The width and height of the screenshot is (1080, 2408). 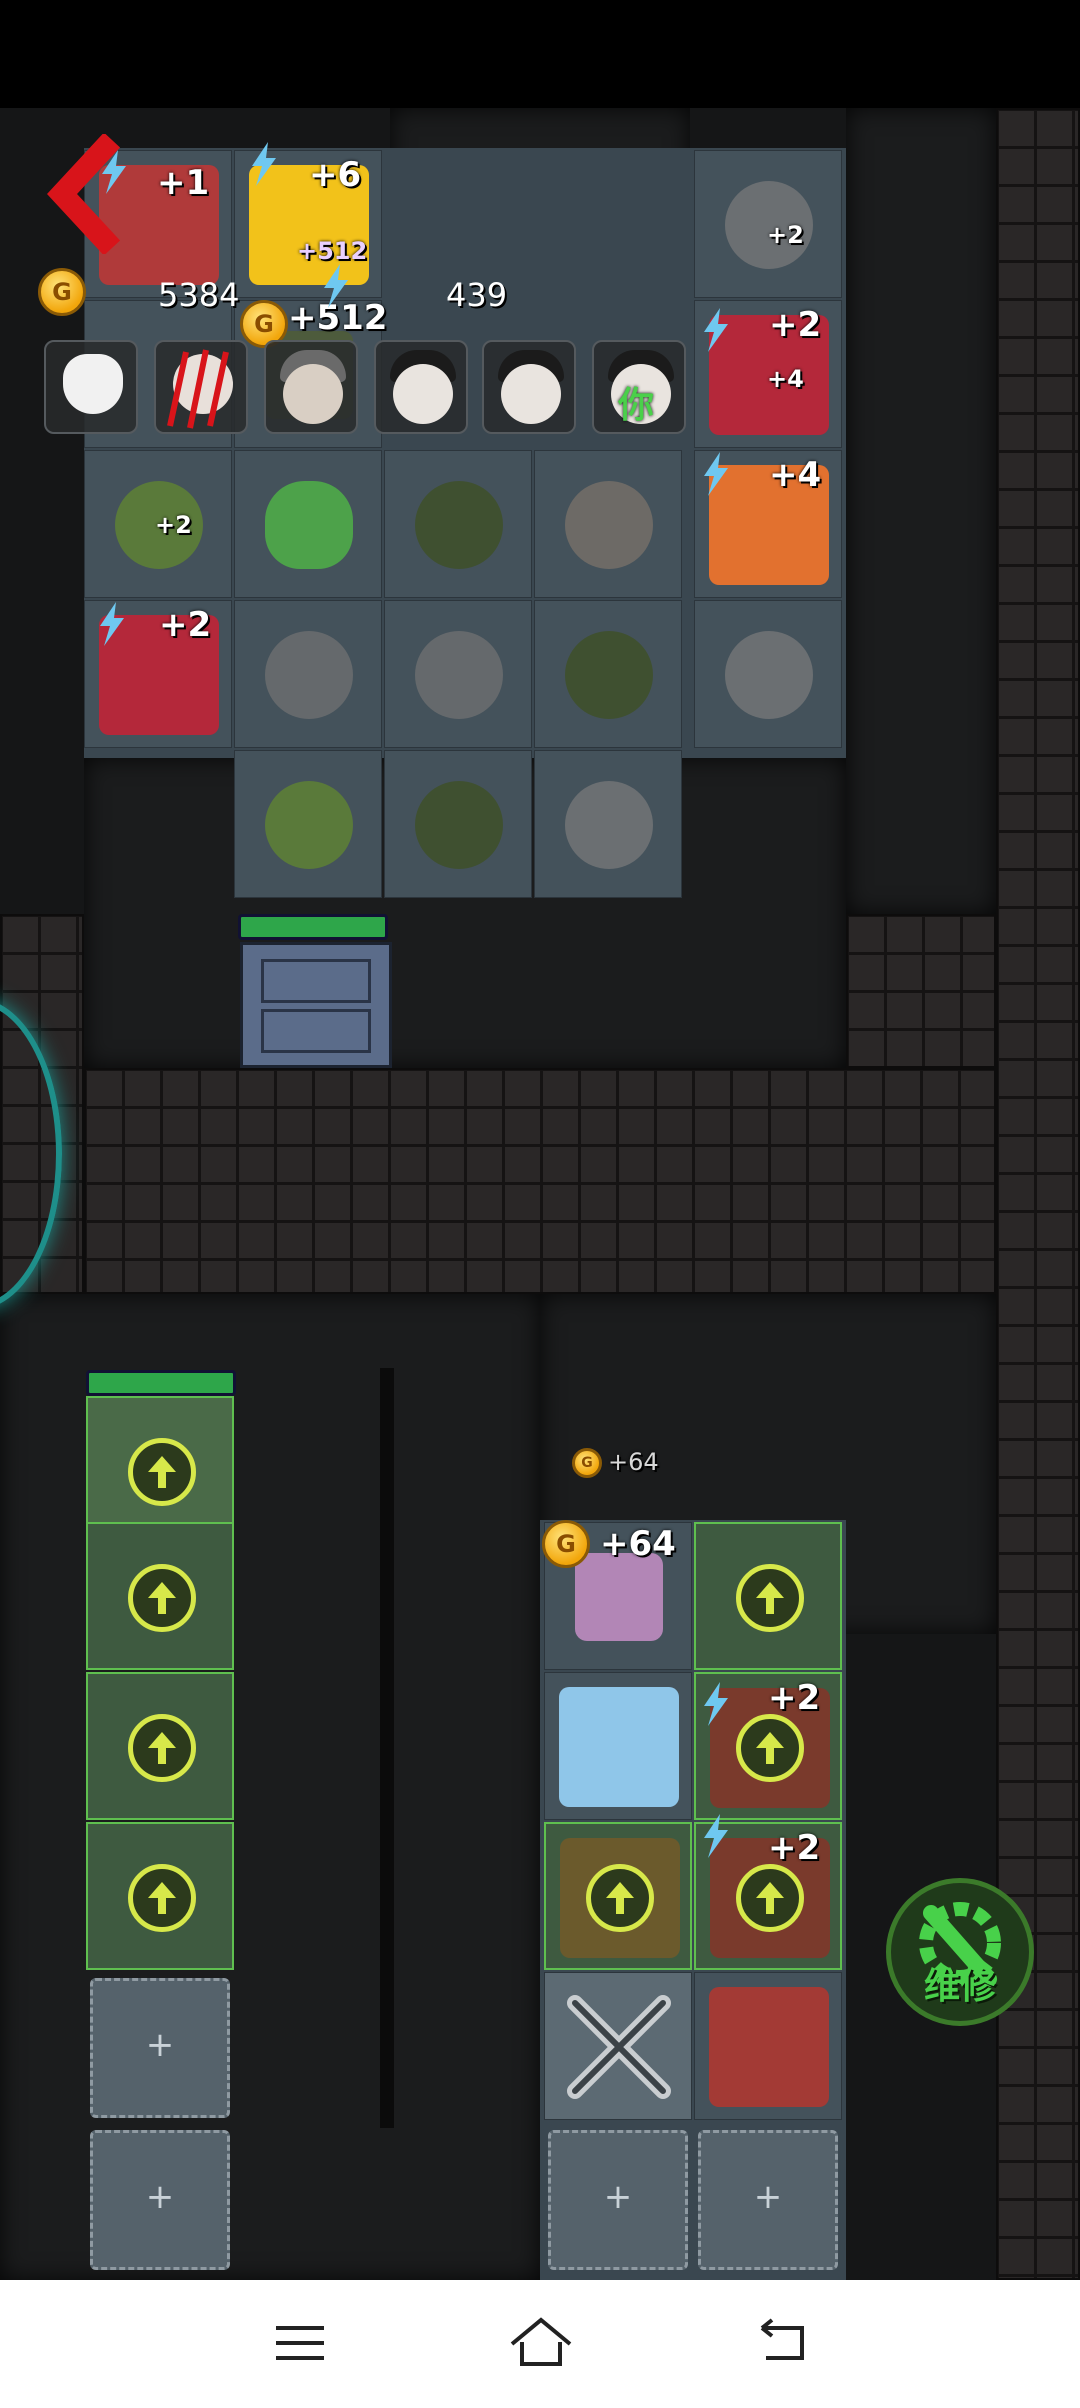 I want to click on steel-door, so click(x=316, y=1005).